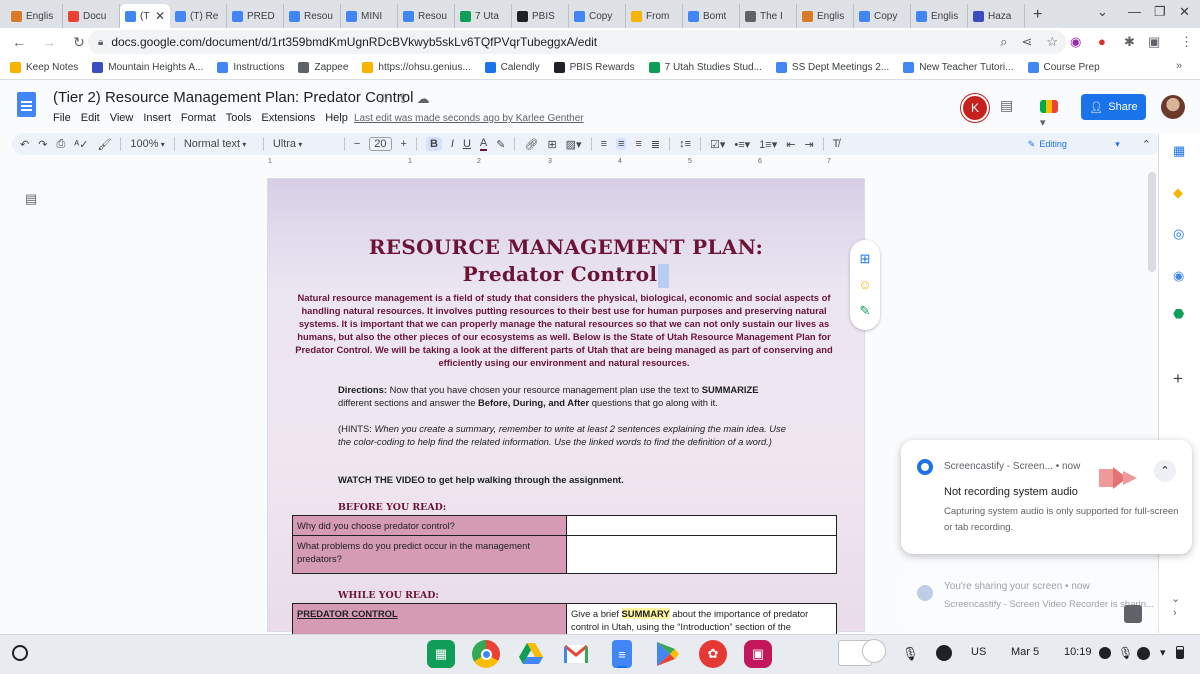  What do you see at coordinates (1113, 107) in the screenshot?
I see `share-button: 👤︎ Share` at bounding box center [1113, 107].